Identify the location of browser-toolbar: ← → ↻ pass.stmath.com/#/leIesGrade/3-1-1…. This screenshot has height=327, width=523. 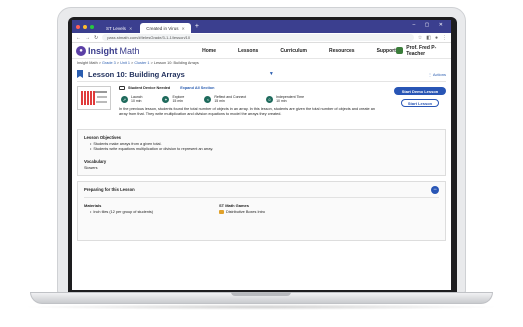
(261, 38).